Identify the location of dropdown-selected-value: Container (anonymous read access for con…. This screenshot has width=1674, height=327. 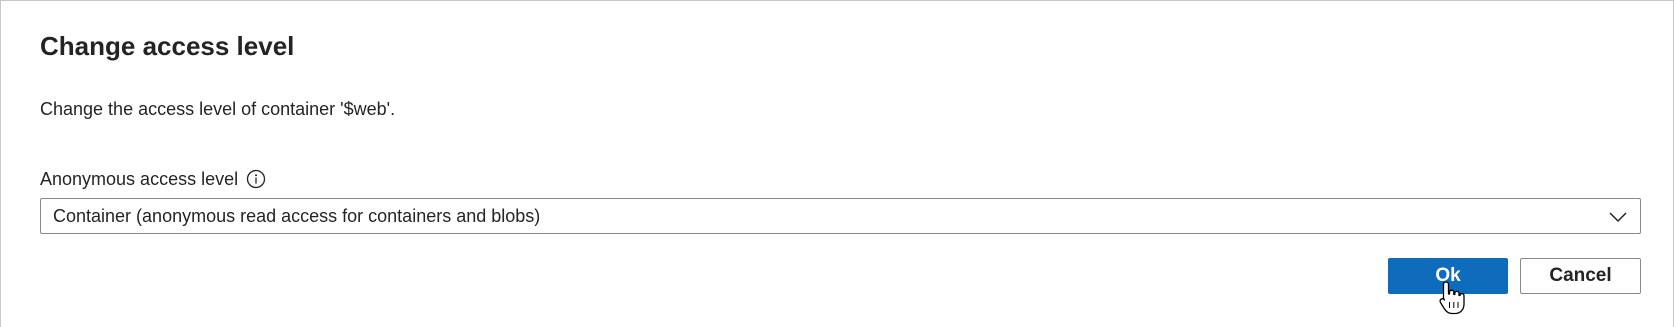
(297, 216).